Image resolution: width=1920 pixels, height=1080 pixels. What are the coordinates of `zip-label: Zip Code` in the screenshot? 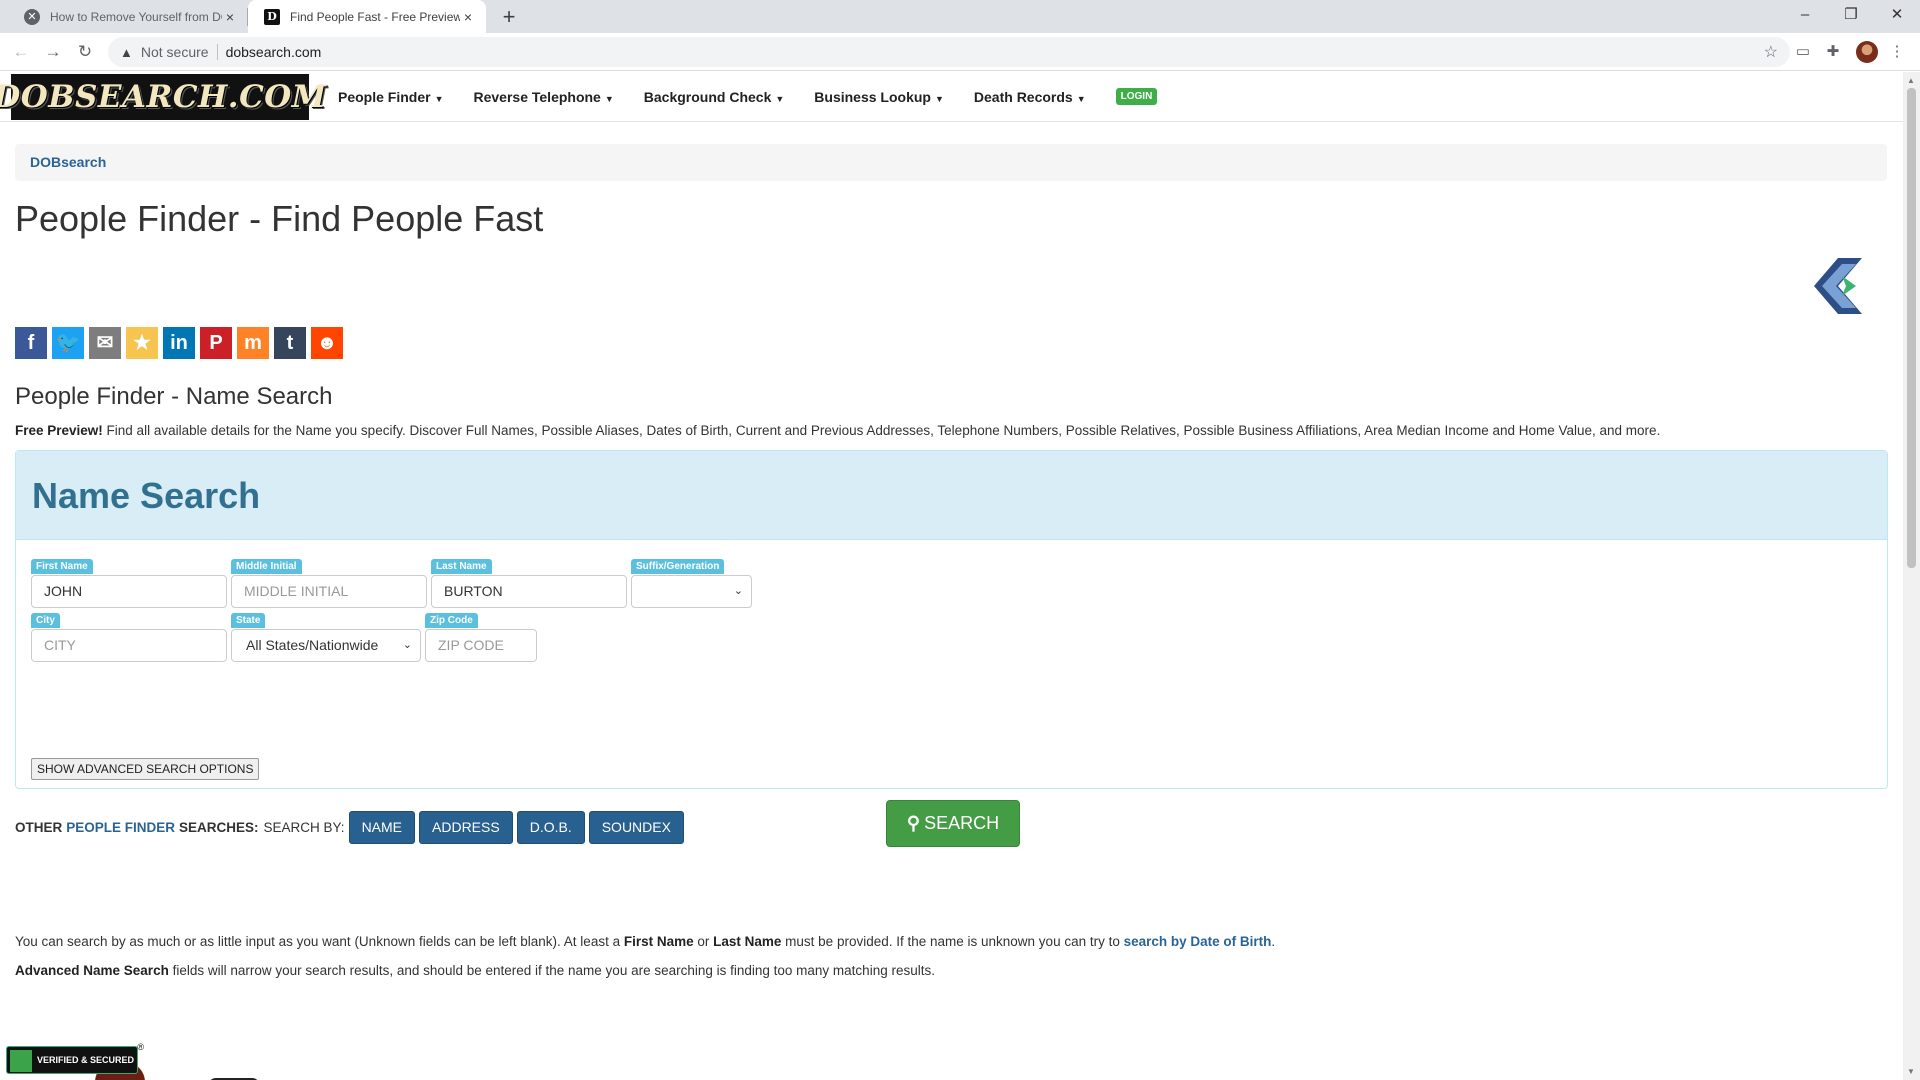 It's located at (451, 620).